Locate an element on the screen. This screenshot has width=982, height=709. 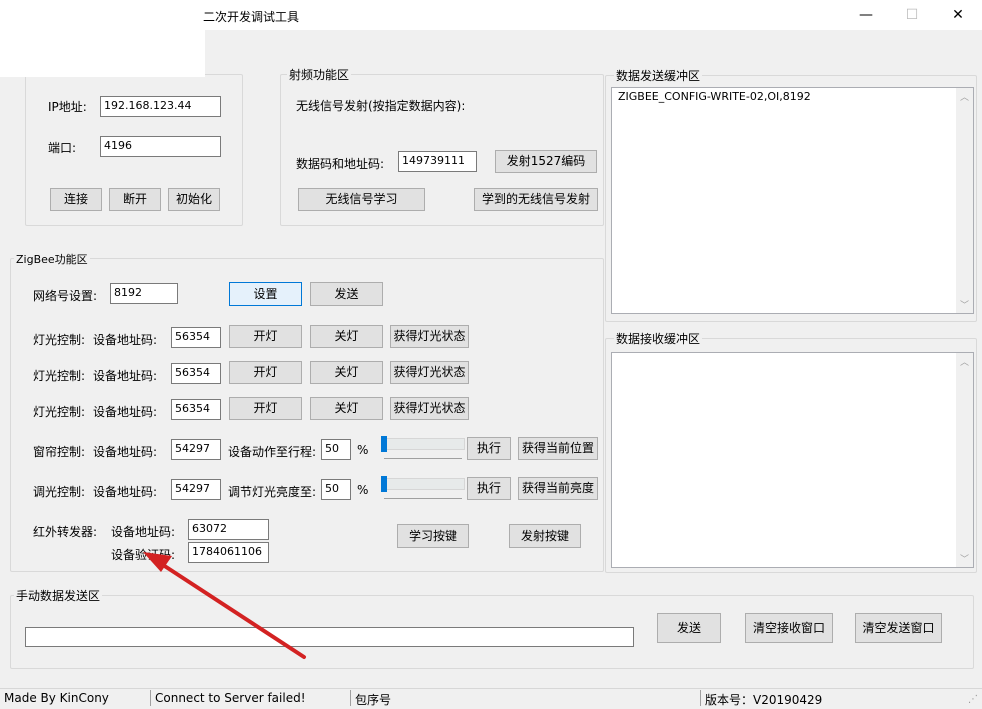
curtain-action-label: 设备动作至行程: is located at coordinates (272, 452).